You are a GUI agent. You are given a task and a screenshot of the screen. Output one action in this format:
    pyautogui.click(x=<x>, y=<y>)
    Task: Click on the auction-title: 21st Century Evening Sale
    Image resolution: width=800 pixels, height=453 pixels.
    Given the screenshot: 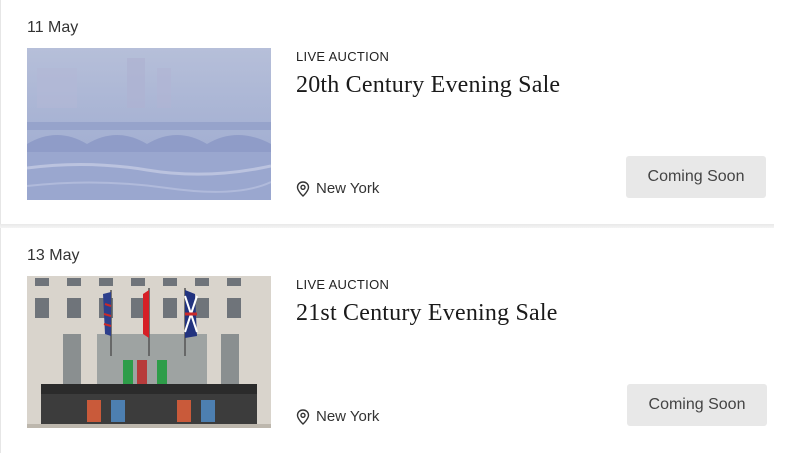 What is the action you would take?
    pyautogui.click(x=427, y=313)
    